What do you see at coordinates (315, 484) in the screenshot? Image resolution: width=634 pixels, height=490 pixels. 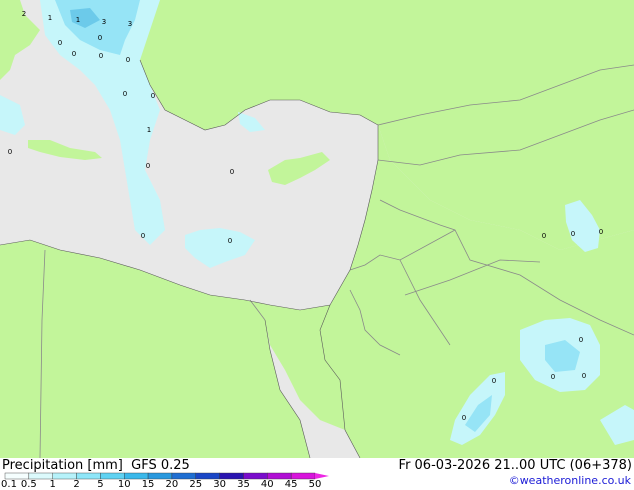 I see `legend-tick-label: 50` at bounding box center [315, 484].